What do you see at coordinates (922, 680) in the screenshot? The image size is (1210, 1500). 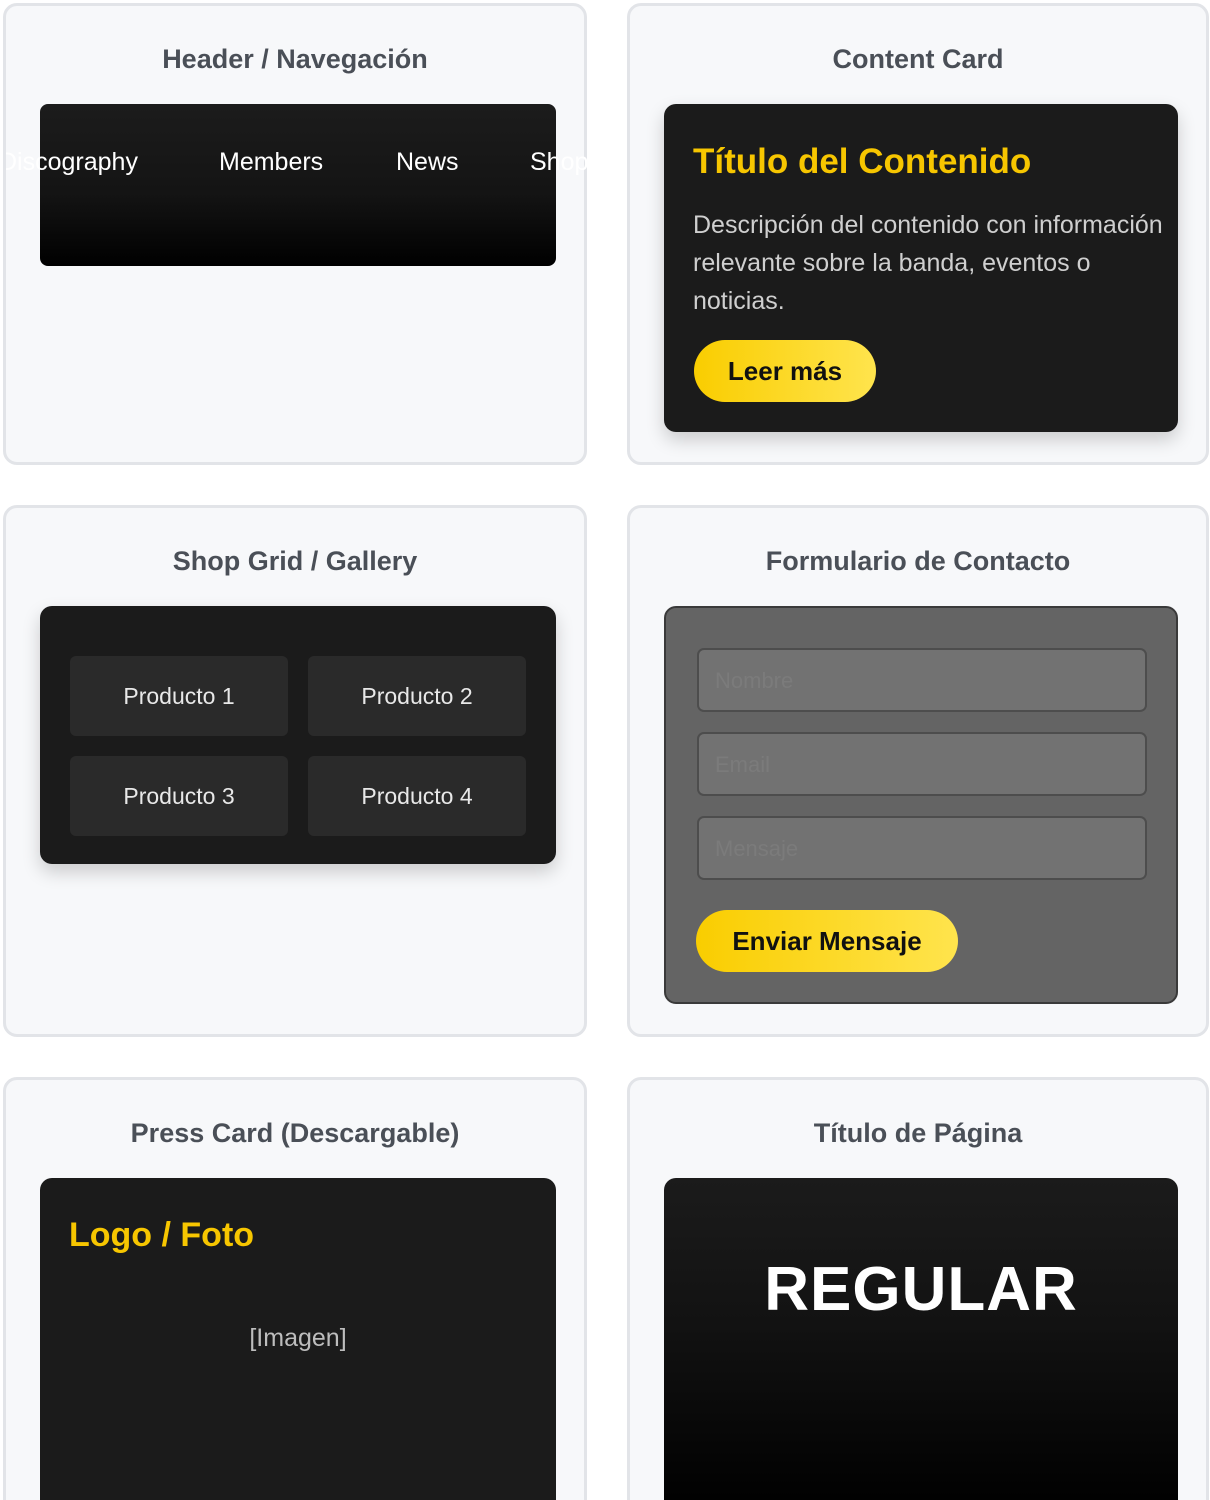 I see `name-field: Nombre` at bounding box center [922, 680].